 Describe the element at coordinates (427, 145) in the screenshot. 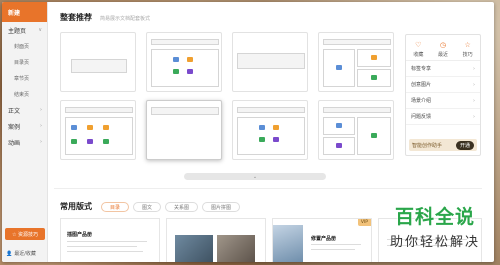

I see `ai-assistant-label: 智能创作助手` at that location.